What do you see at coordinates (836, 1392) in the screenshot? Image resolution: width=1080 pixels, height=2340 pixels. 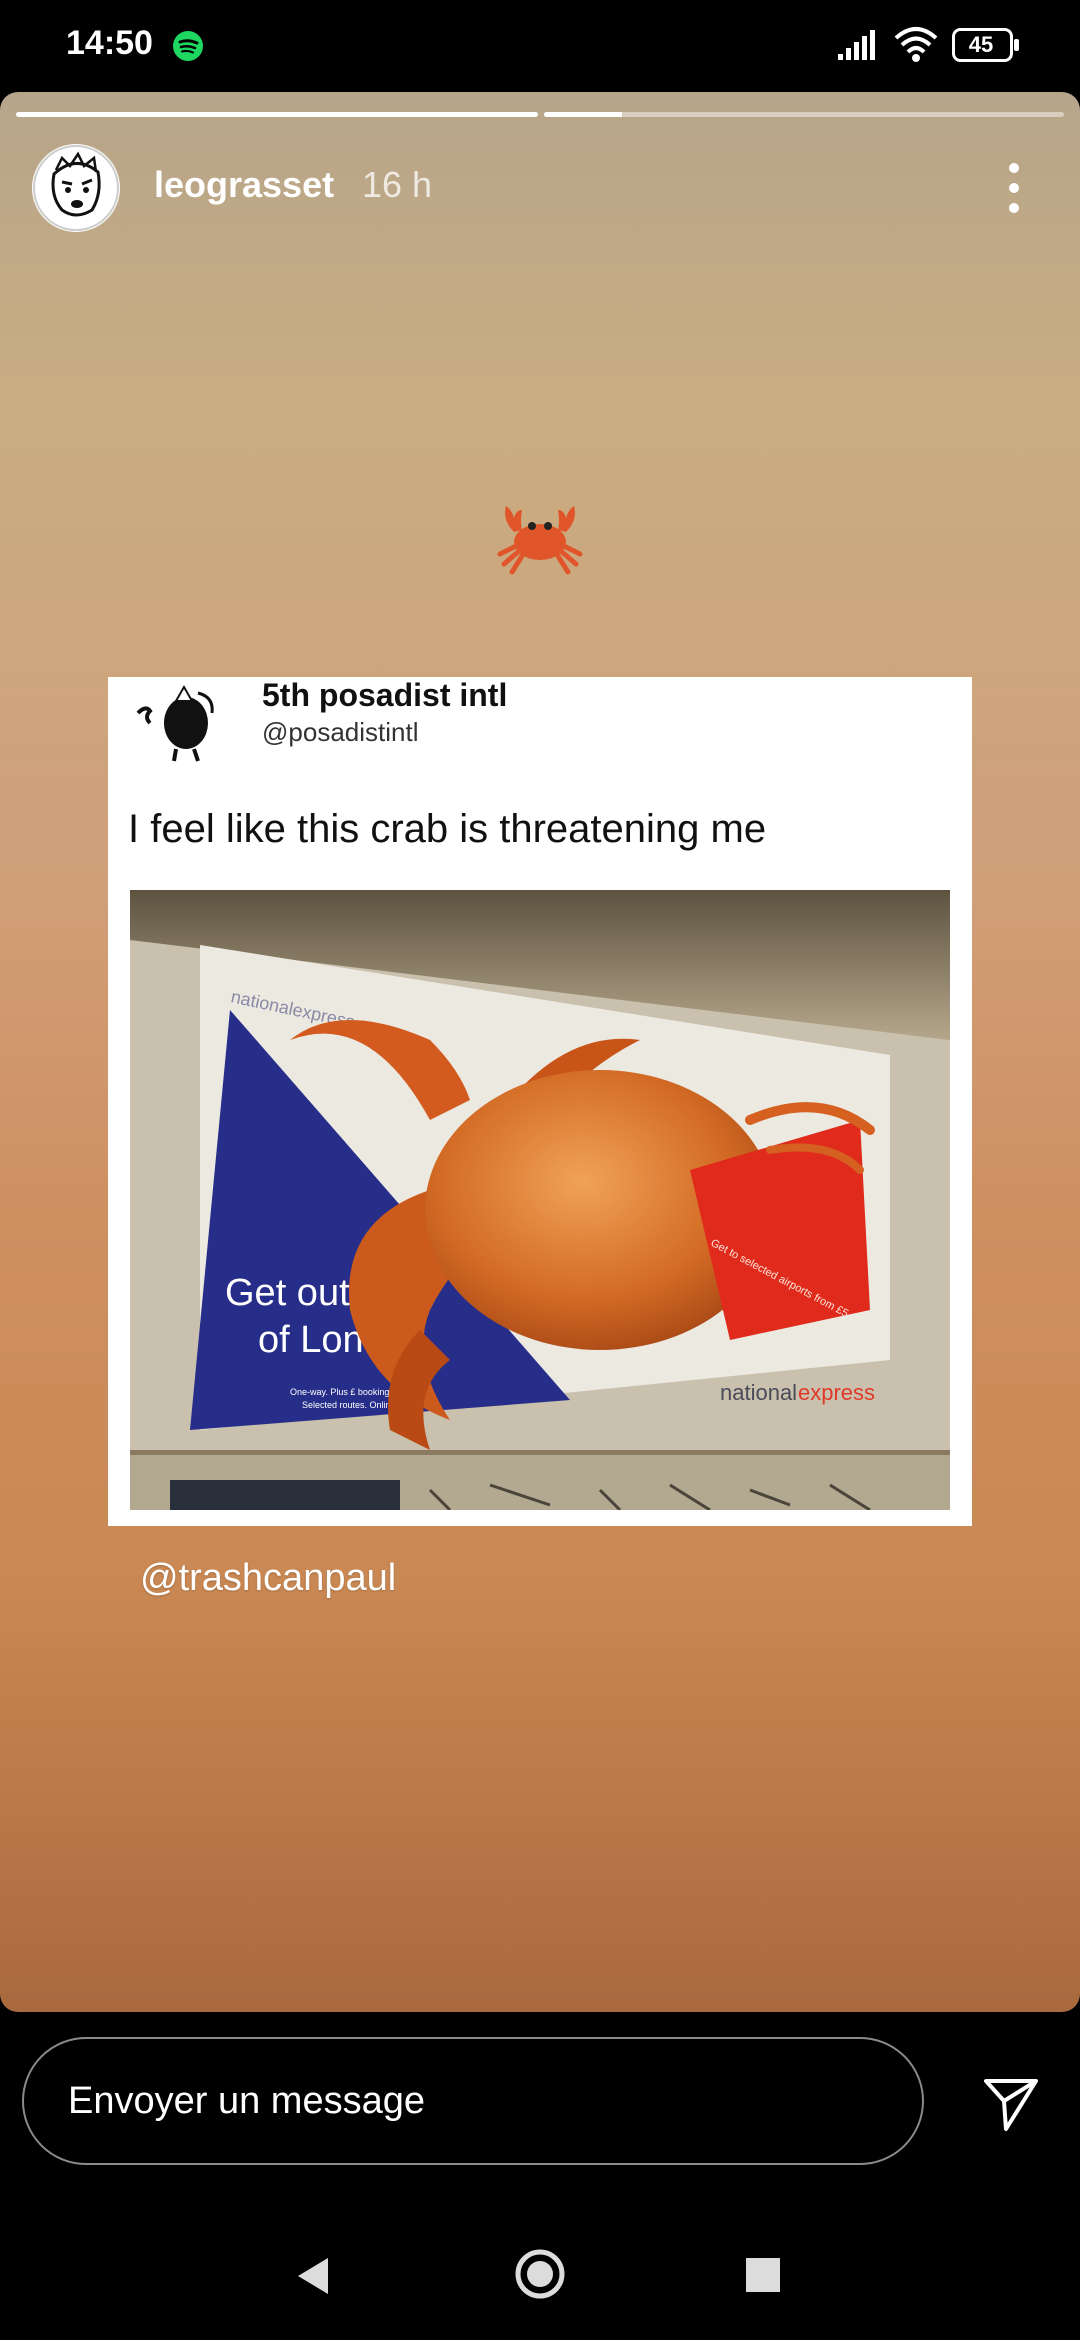 I see `ad-brand-2: express` at bounding box center [836, 1392].